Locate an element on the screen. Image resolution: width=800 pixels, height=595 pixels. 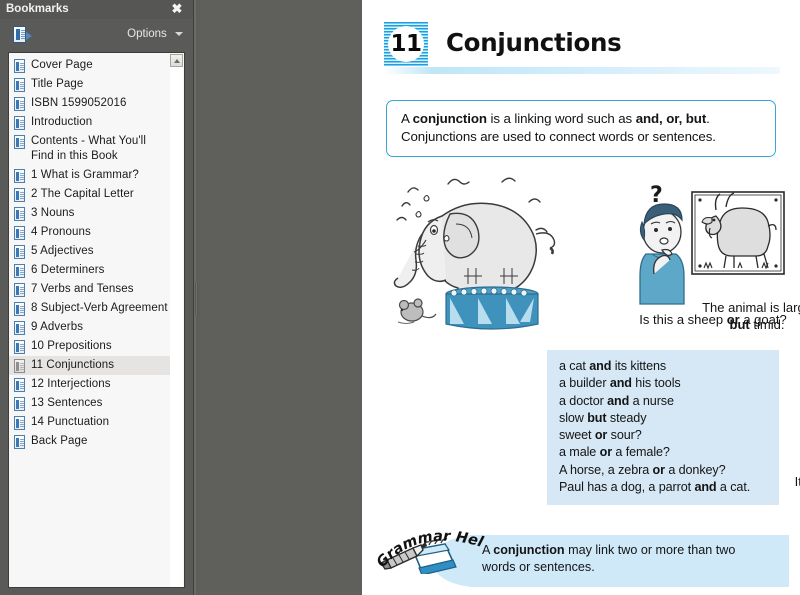
boy-caption-pre: Is this a sheep is located at coordinates (683, 319).